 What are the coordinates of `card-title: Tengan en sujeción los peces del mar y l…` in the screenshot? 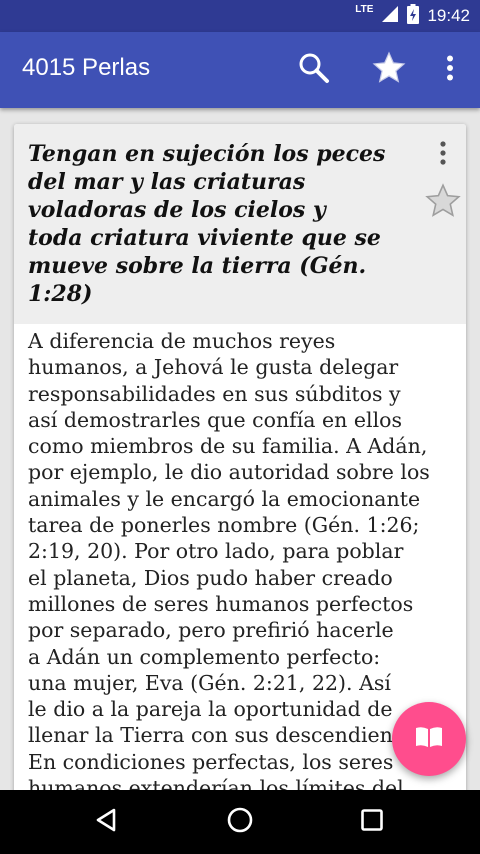 It's located at (207, 224).